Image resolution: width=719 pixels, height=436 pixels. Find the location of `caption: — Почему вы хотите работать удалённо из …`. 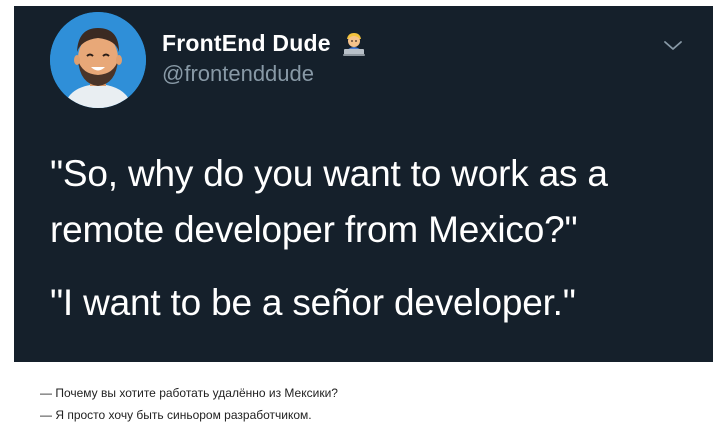

caption: — Почему вы хотите работать удалённо из … is located at coordinates (189, 404).